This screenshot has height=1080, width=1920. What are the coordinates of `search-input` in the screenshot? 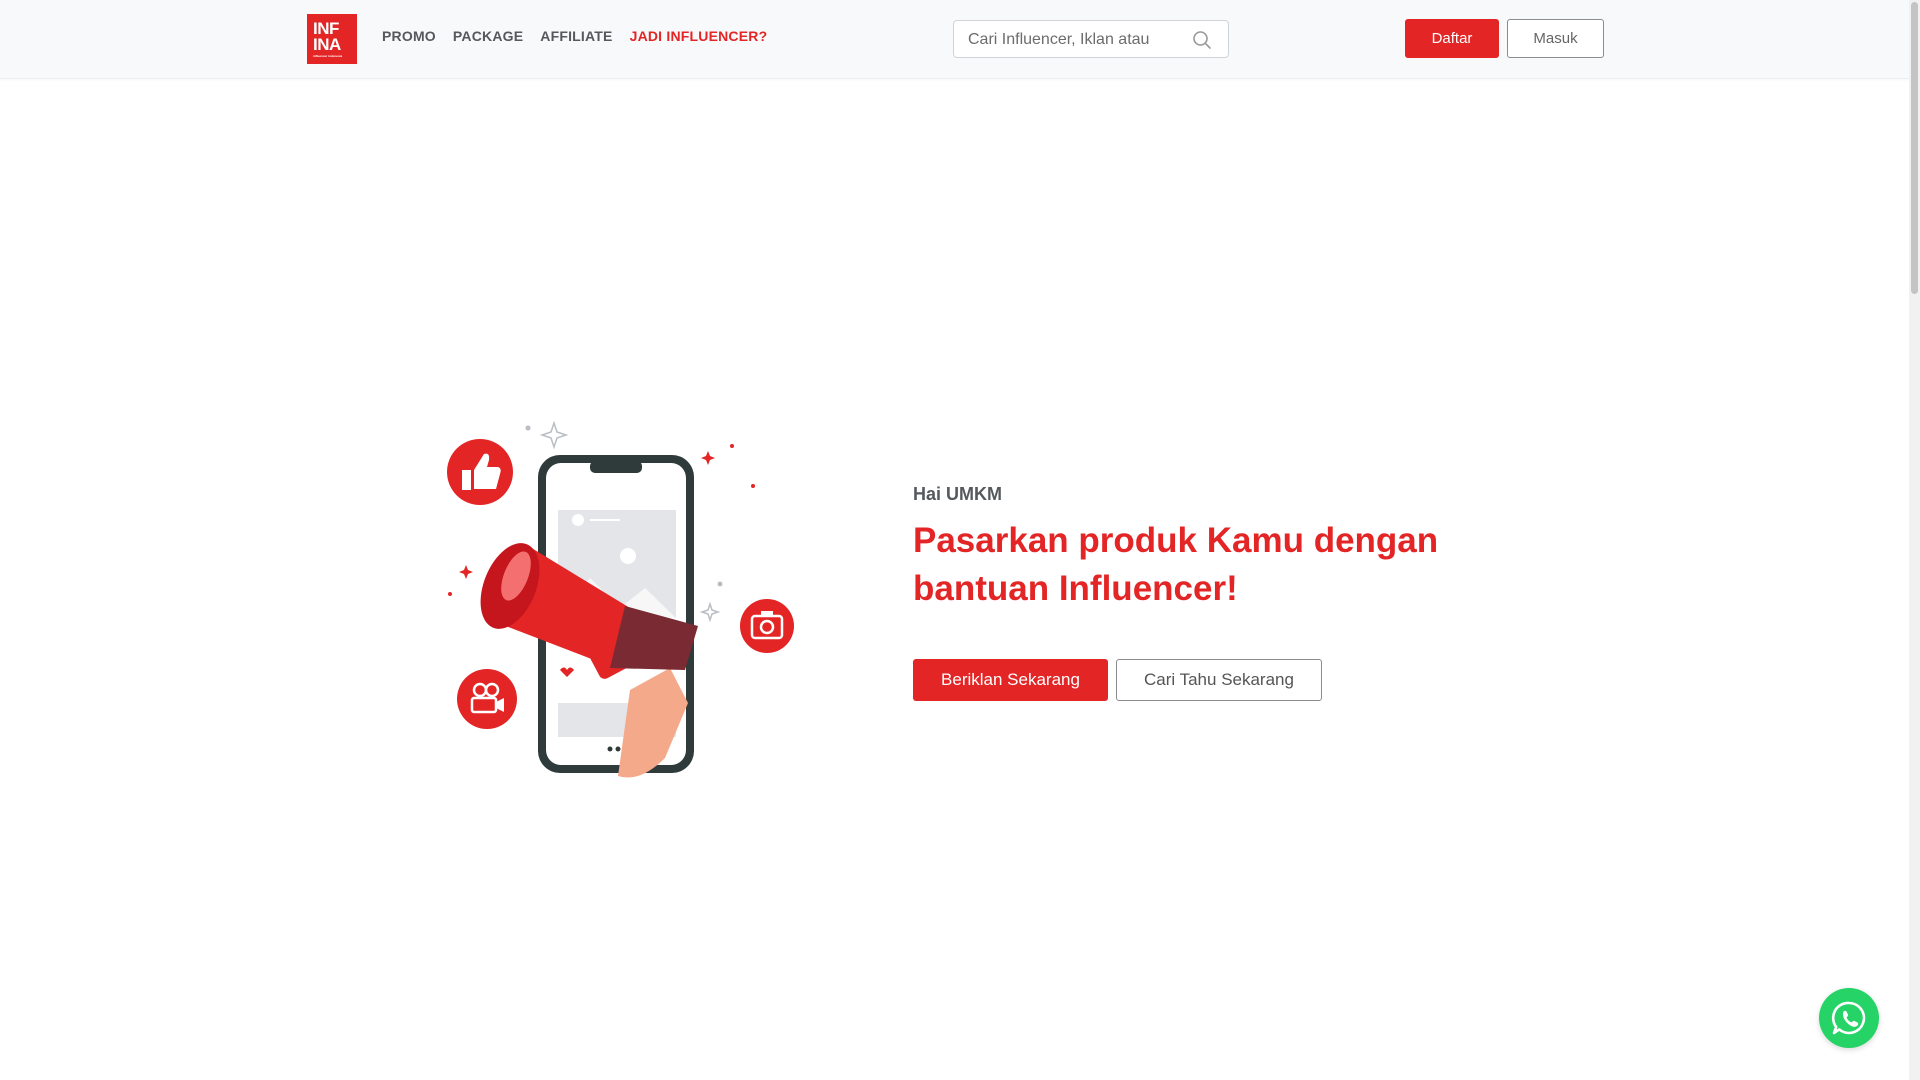 It's located at (1075, 40).